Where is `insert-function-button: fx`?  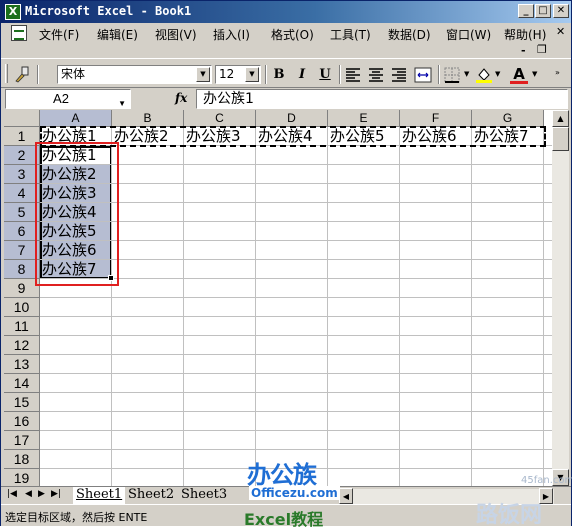
insert-function-button: fx is located at coordinates (181, 98).